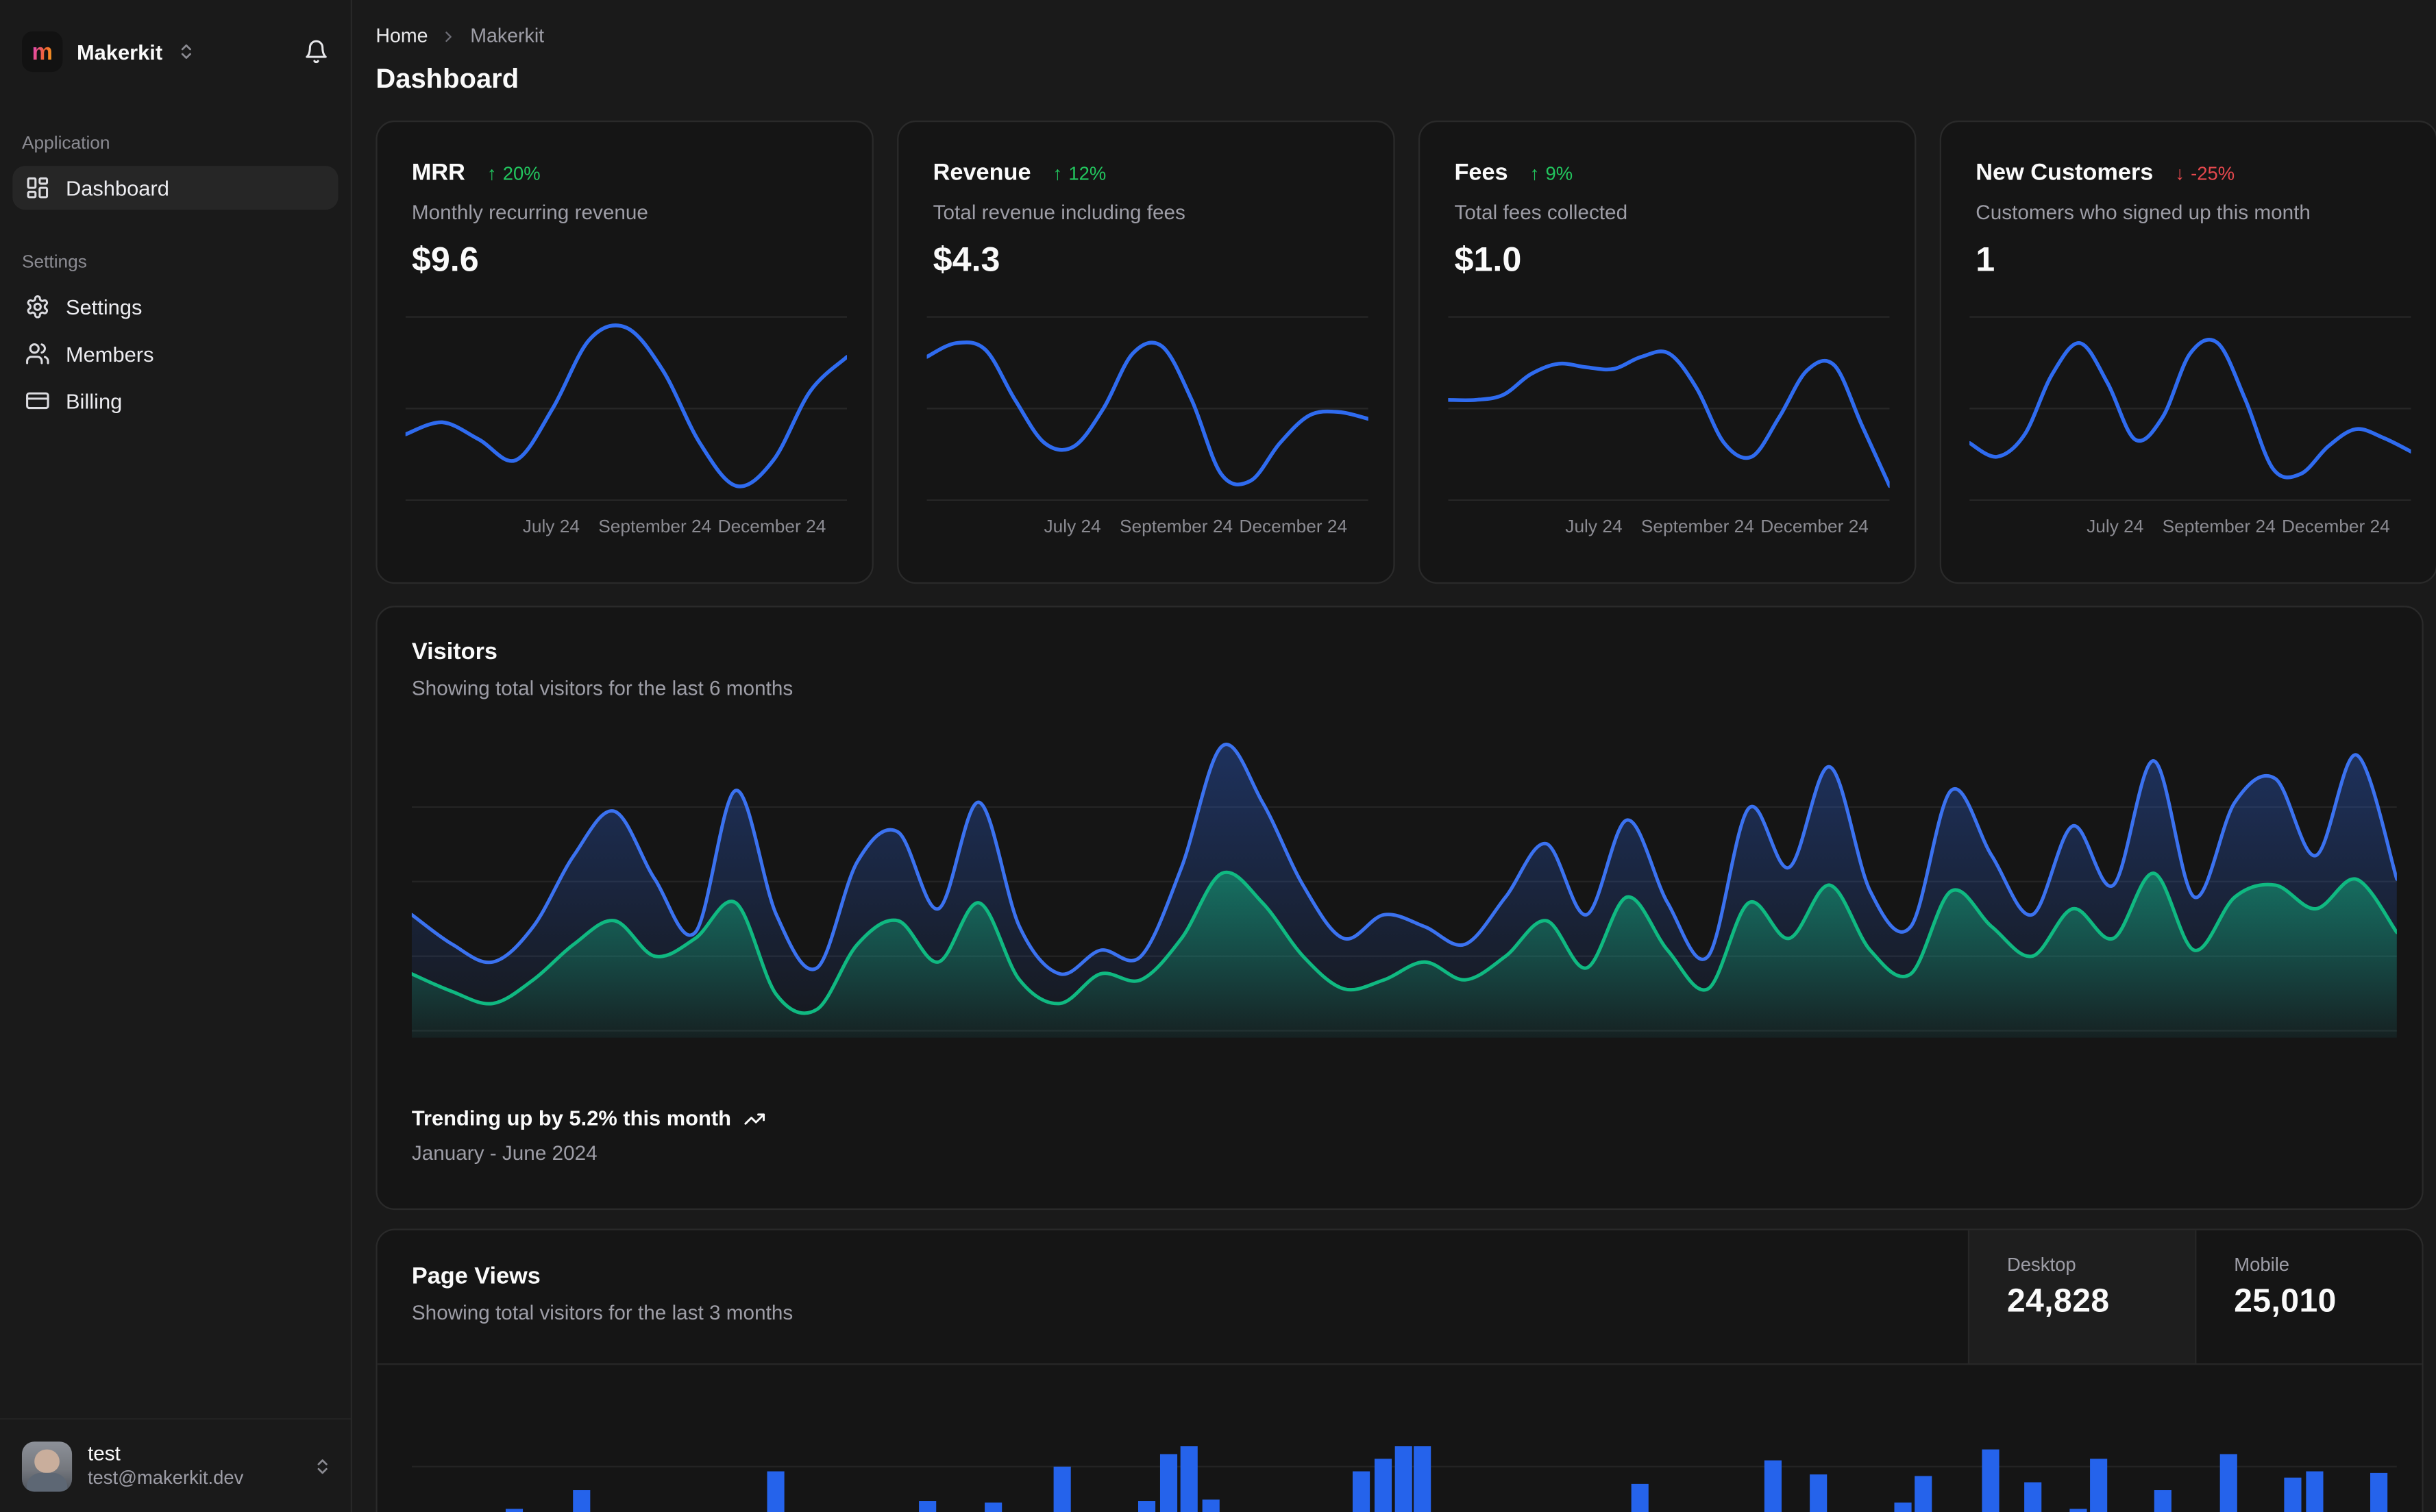 The height and width of the screenshot is (1512, 2436). Describe the element at coordinates (1669, 408) in the screenshot. I see `fees-sparkline-chart` at that location.